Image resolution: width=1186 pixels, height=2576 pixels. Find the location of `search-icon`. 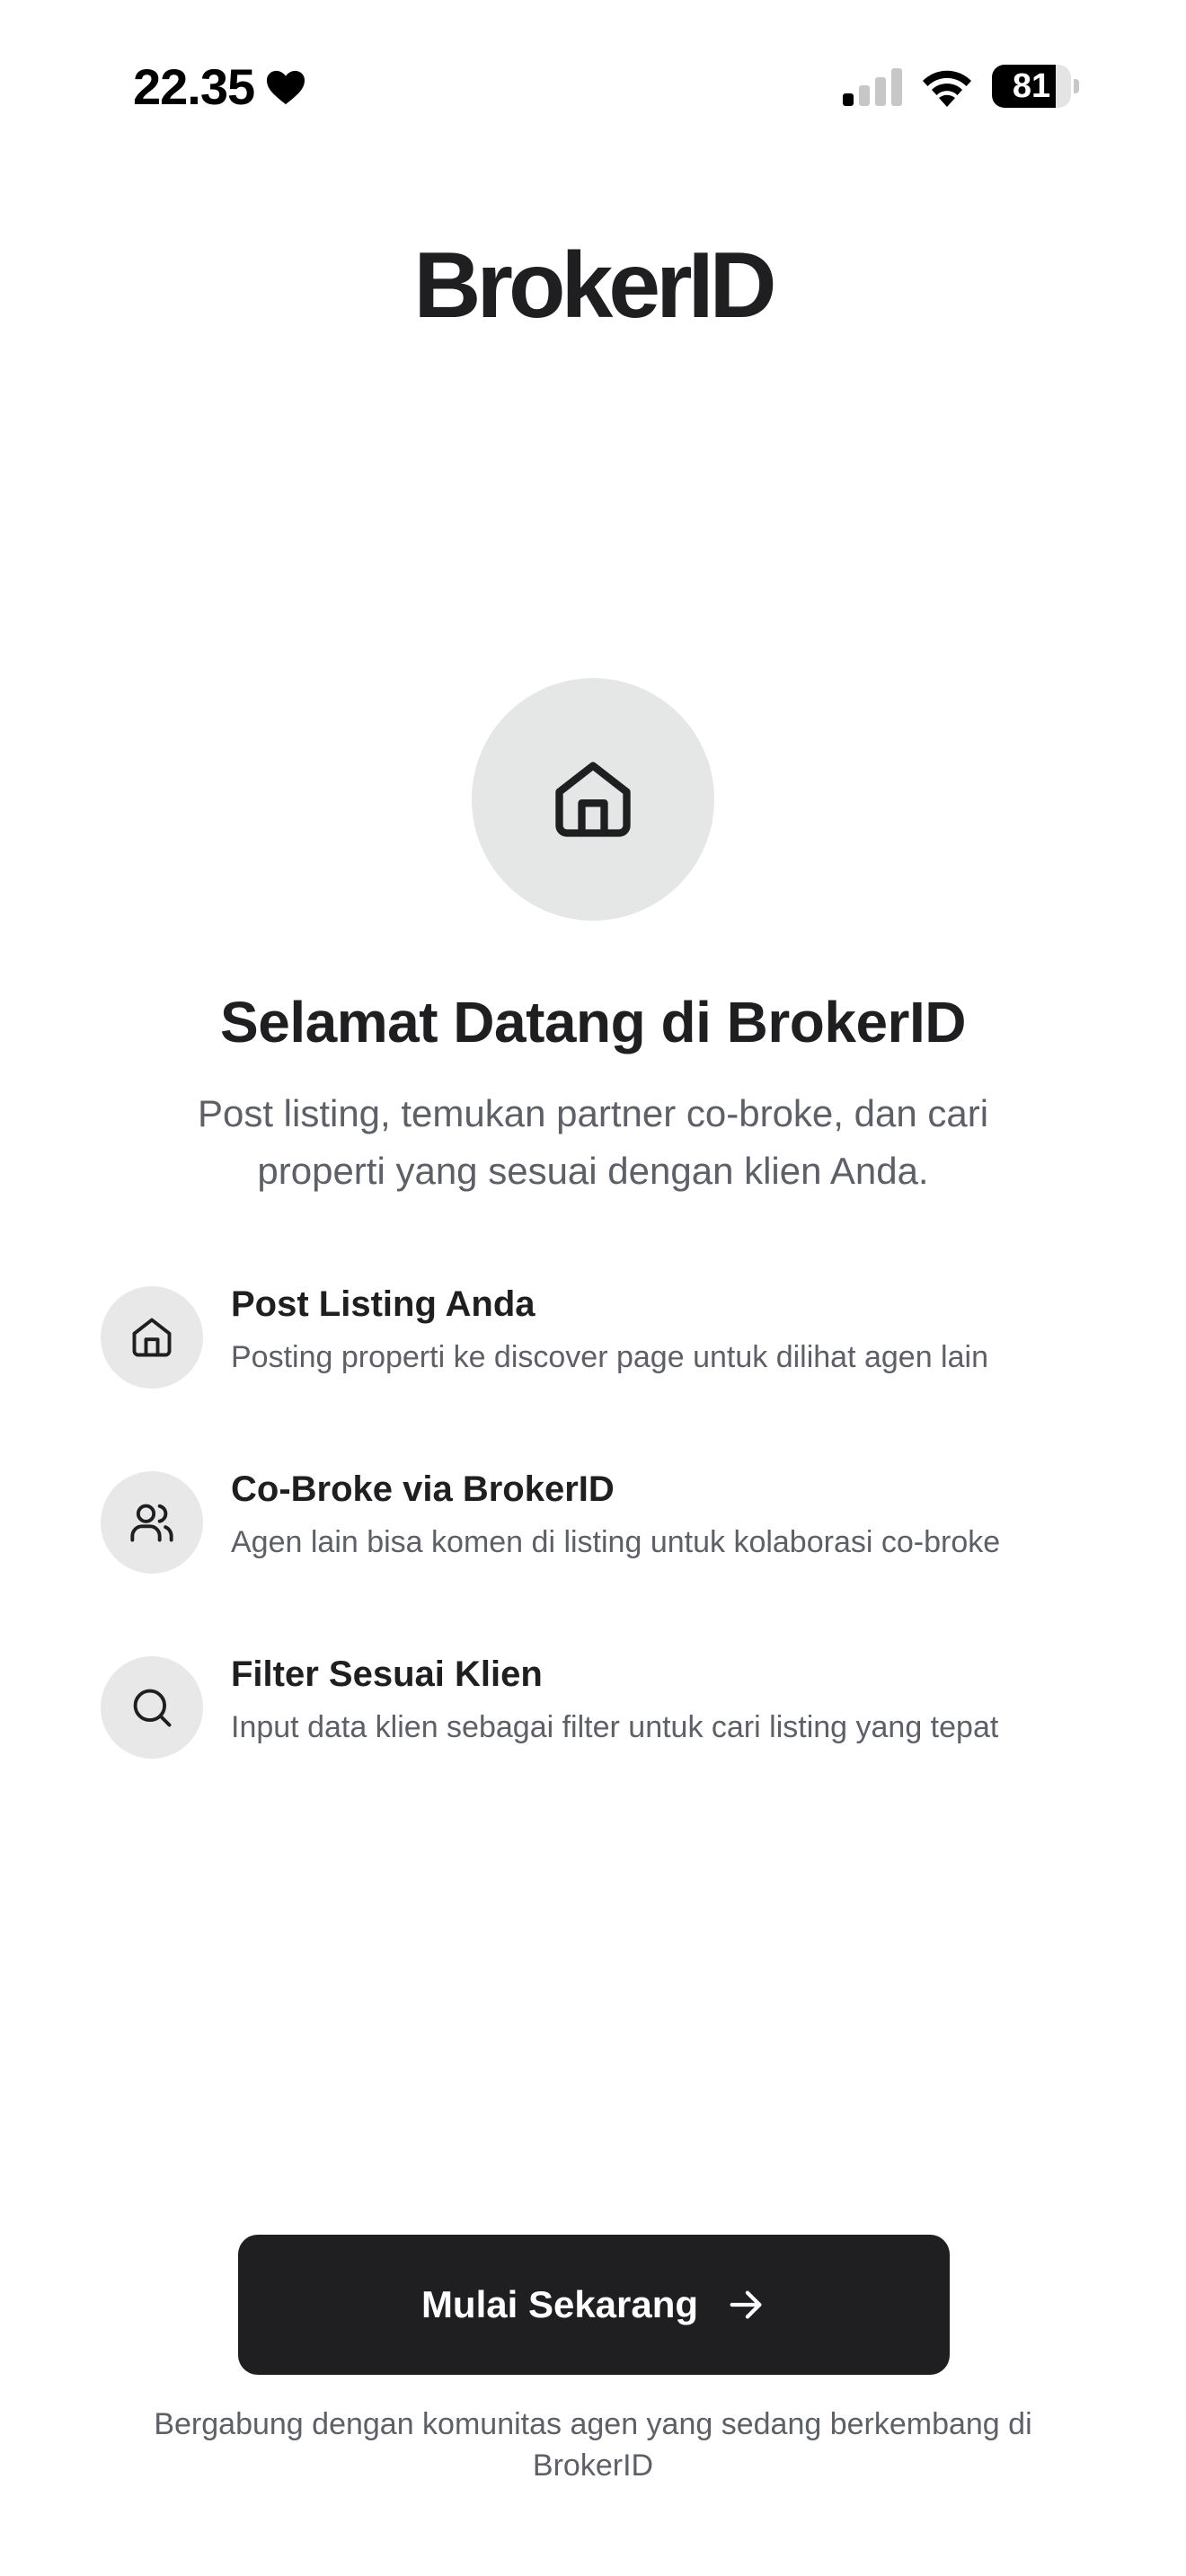

search-icon is located at coordinates (152, 1708).